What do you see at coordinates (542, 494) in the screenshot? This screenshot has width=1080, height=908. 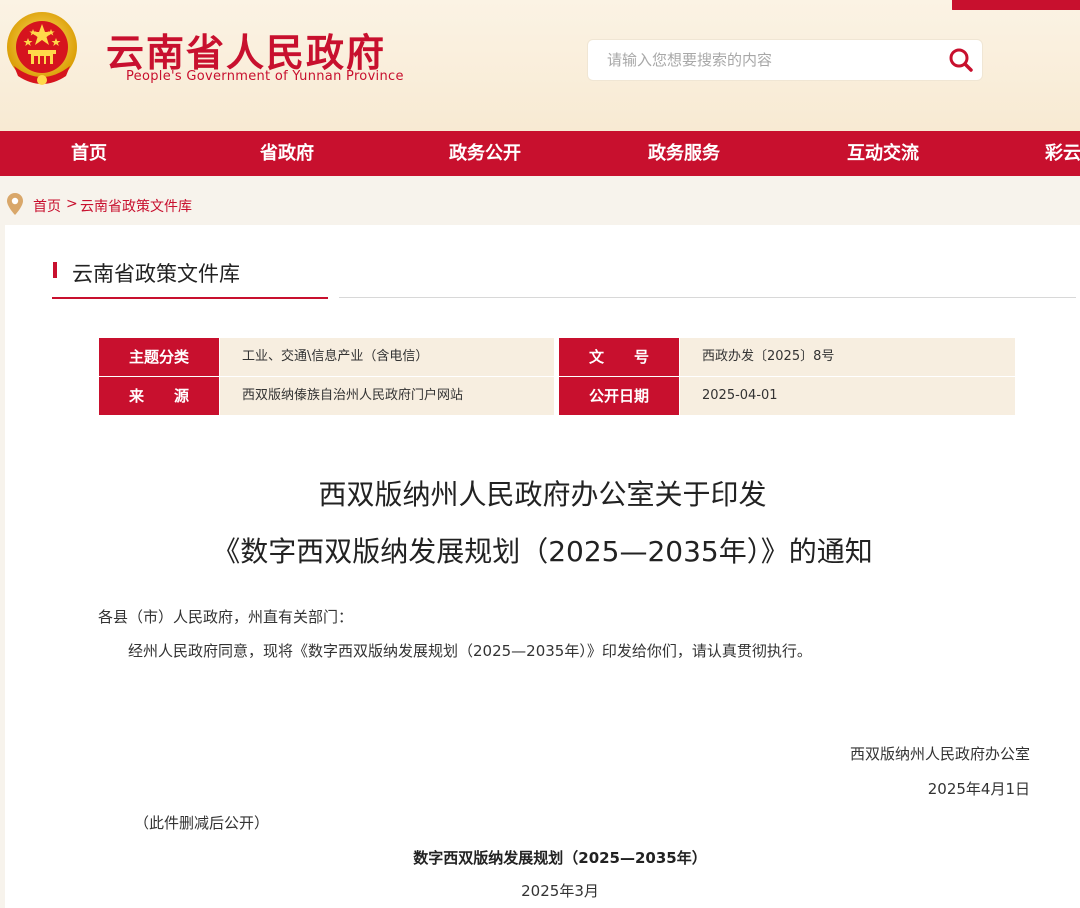 I see `document-title-line-1: 西双版纳州人民政府办公室关于印发` at bounding box center [542, 494].